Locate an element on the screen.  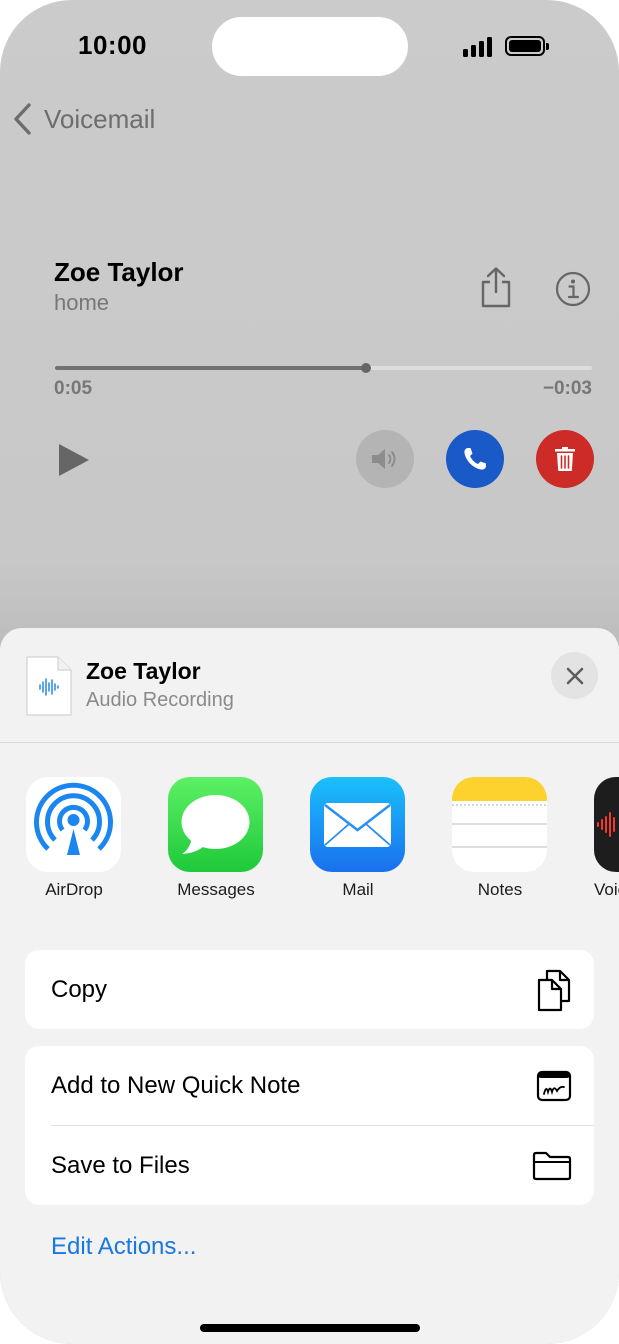
dynamic-island is located at coordinates (310, 46).